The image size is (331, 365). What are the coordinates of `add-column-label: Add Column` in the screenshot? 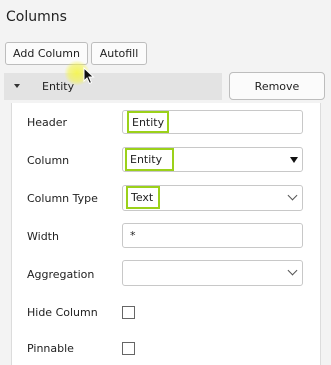 It's located at (46, 53).